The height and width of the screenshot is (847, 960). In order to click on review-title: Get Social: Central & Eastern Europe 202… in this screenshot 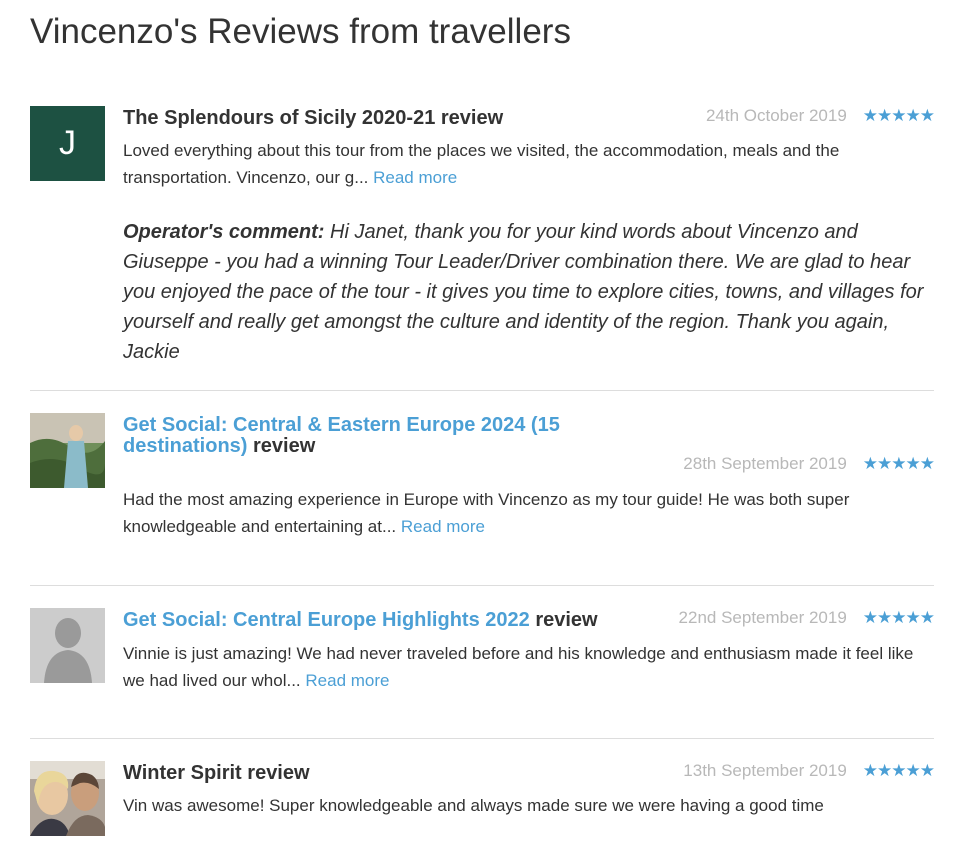, I will do `click(363, 436)`.